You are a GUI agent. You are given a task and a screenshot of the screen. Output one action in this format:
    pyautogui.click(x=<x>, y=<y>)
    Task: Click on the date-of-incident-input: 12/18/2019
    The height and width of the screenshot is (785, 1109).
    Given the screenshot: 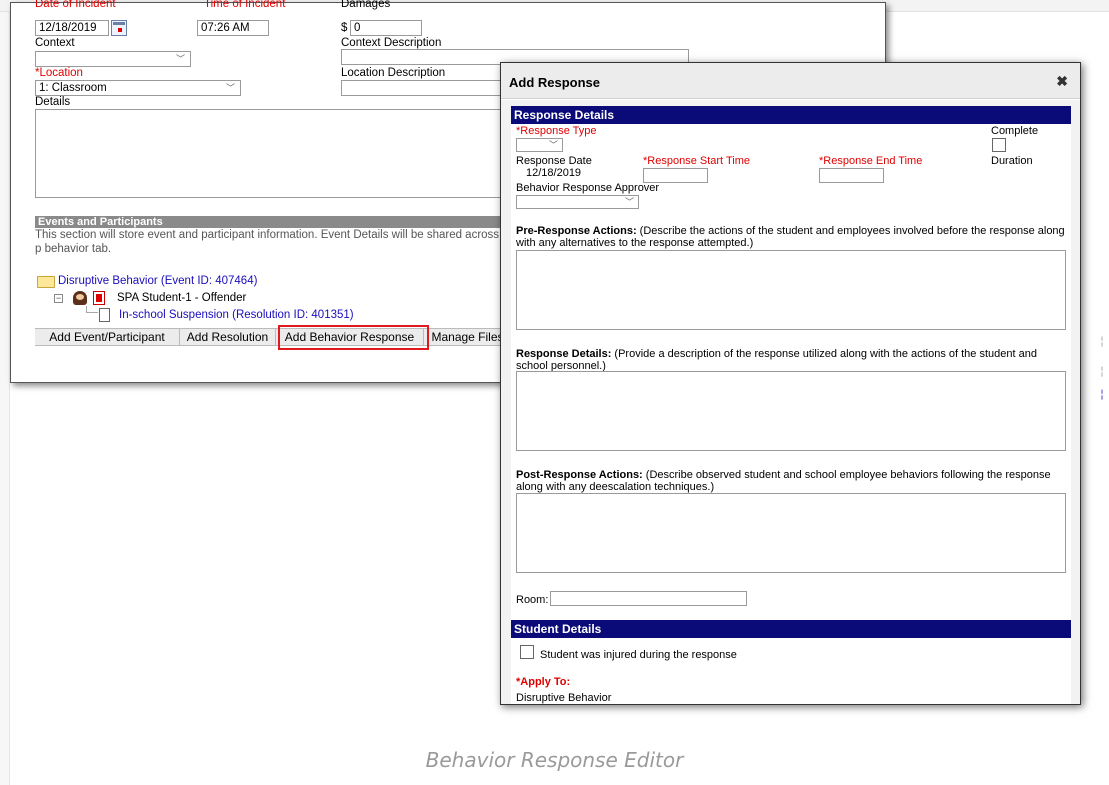 What is the action you would take?
    pyautogui.click(x=72, y=28)
    